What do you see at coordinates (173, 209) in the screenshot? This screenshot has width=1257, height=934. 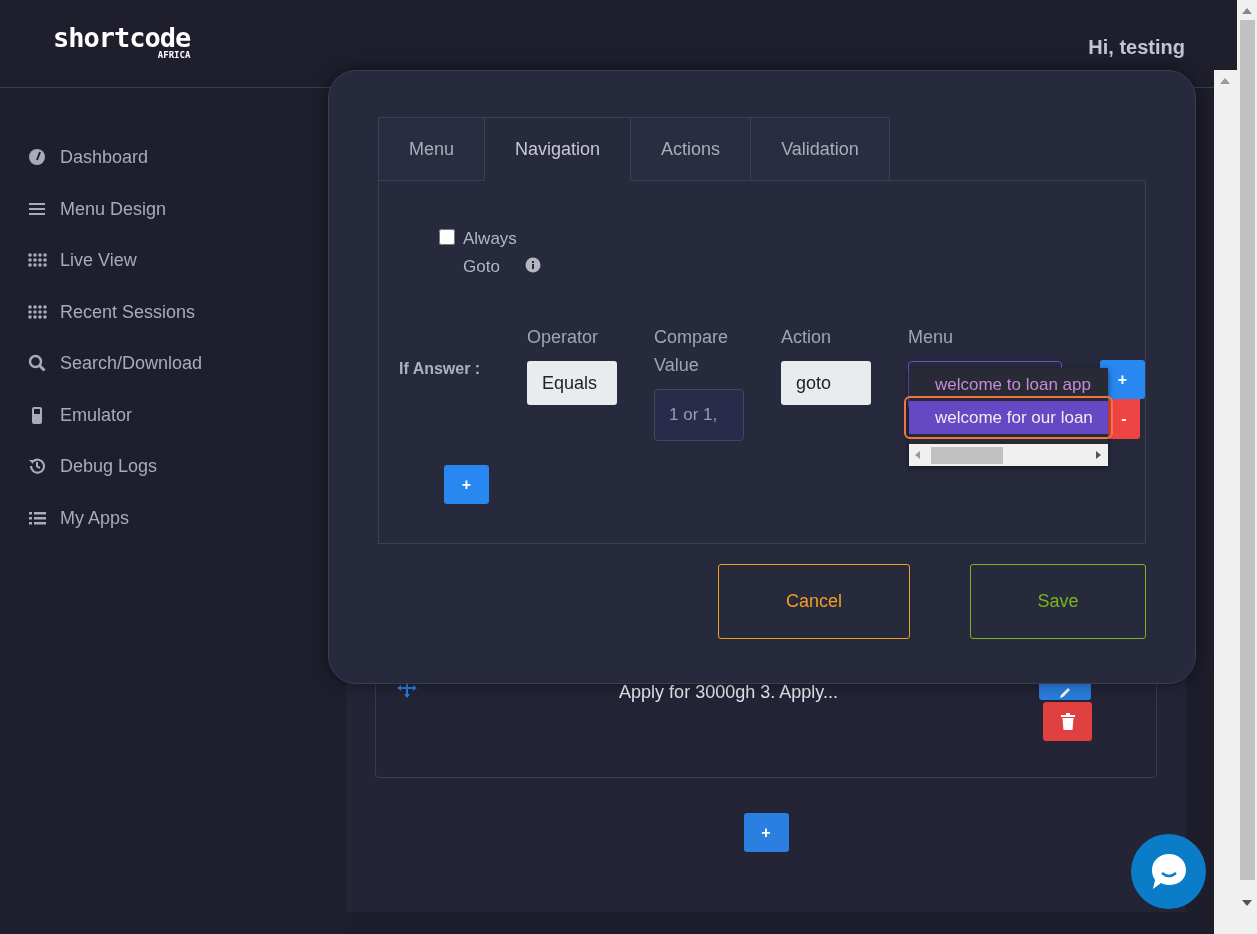 I see `sidebar-item: Menu Design` at bounding box center [173, 209].